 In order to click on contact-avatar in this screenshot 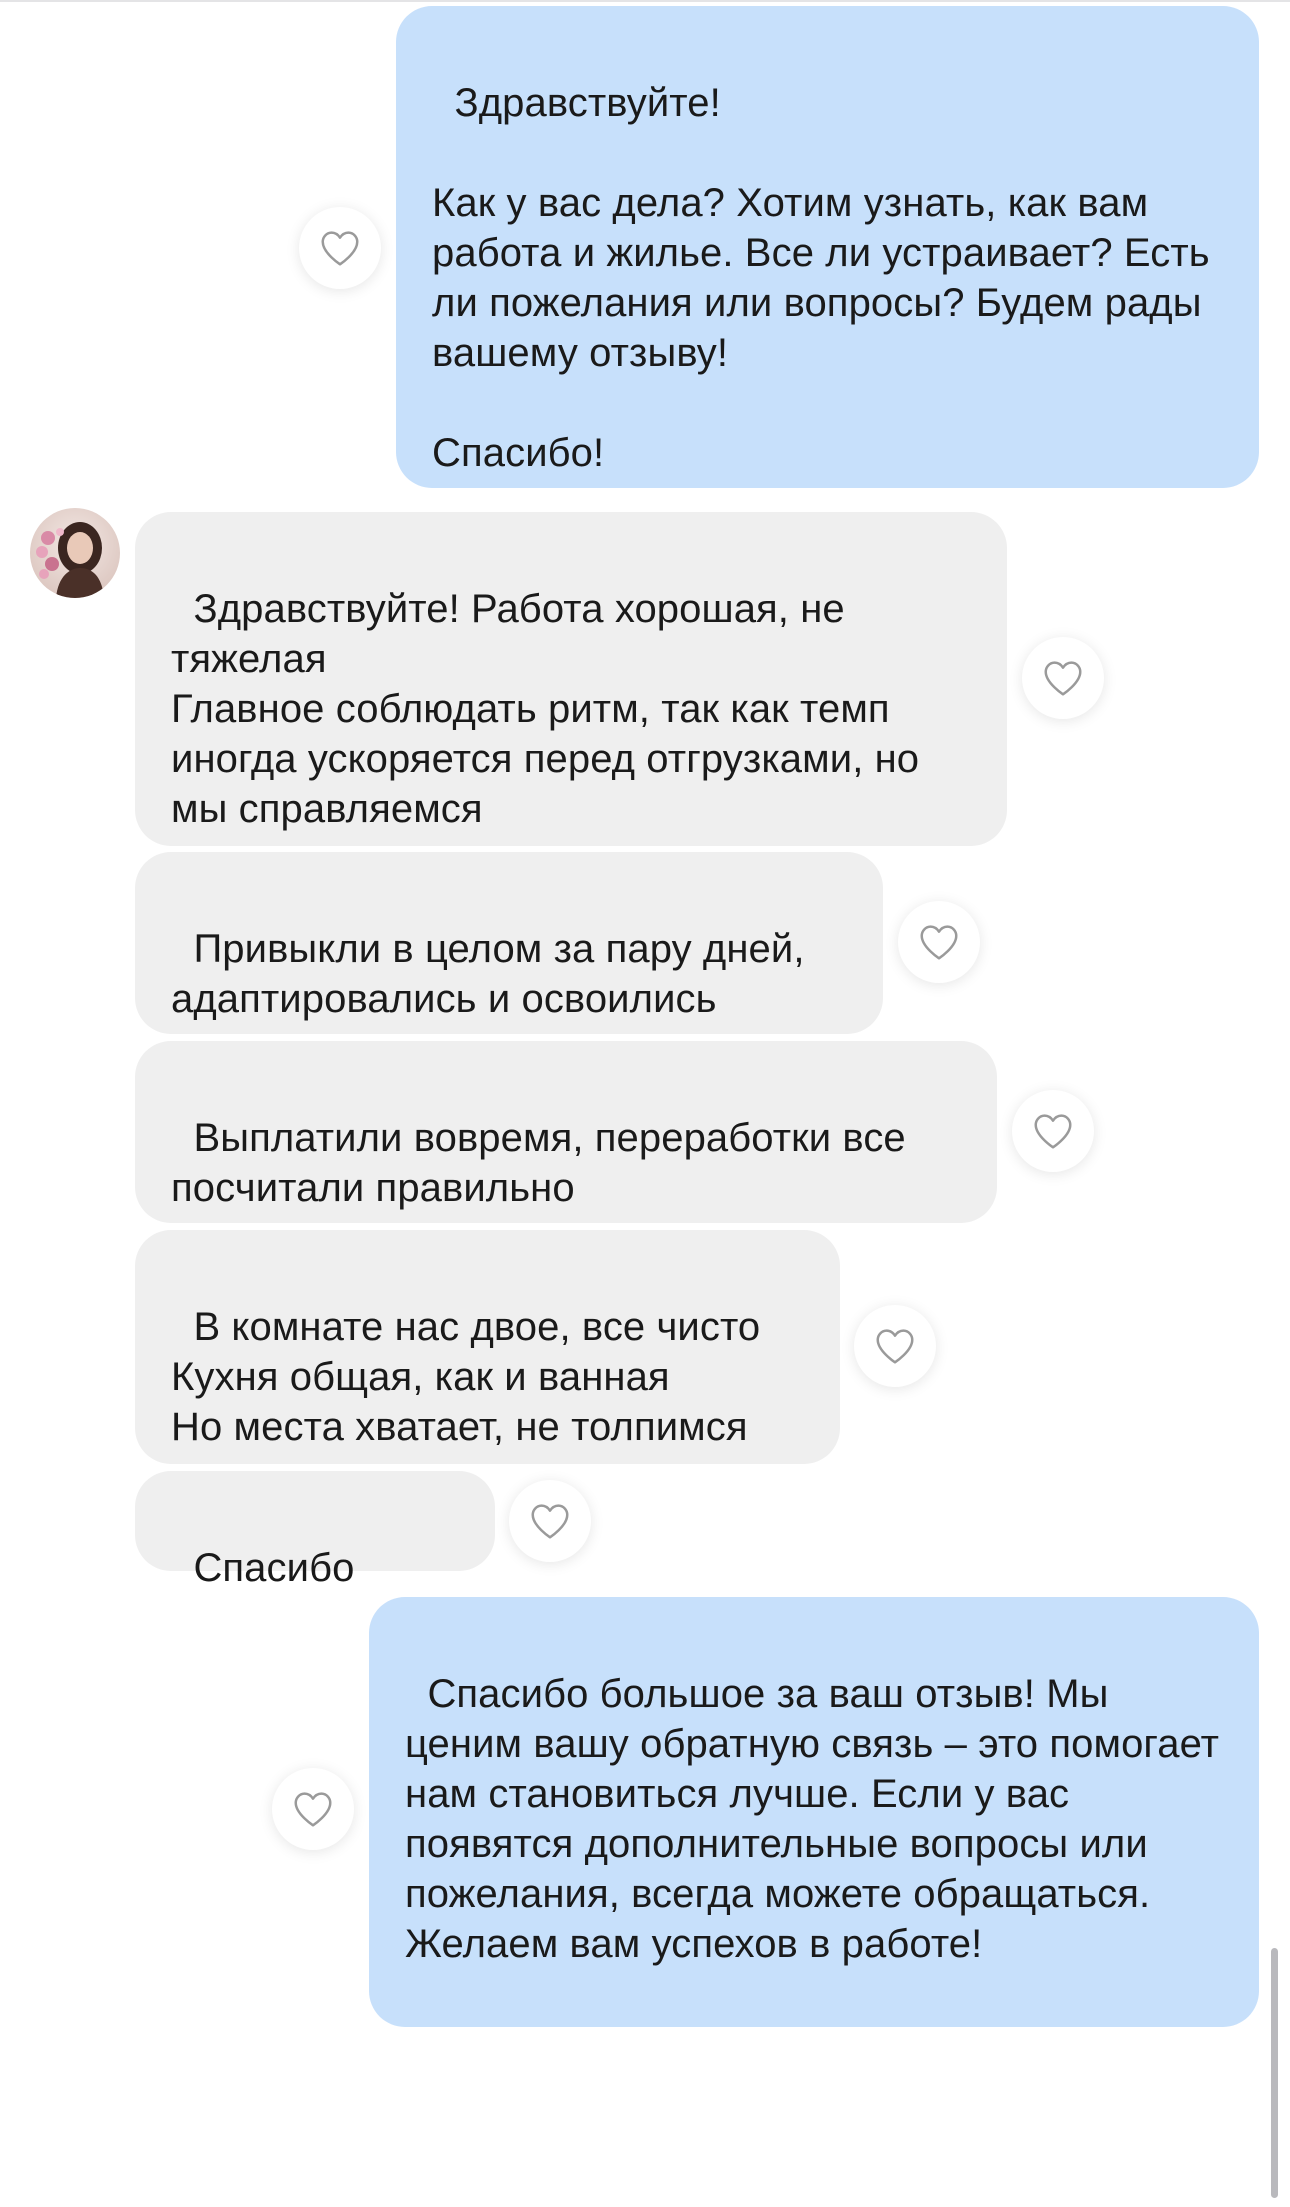, I will do `click(75, 553)`.